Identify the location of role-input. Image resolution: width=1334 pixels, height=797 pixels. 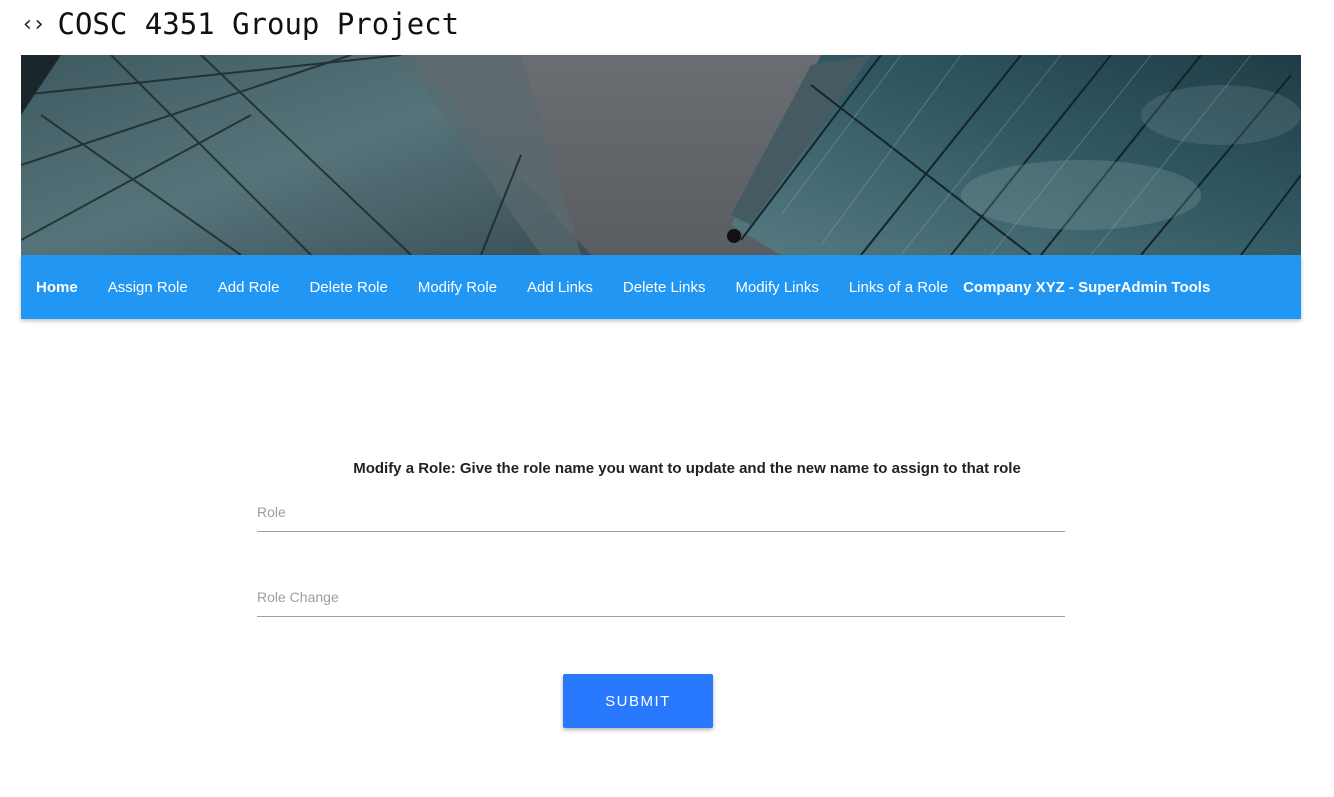
(661, 512).